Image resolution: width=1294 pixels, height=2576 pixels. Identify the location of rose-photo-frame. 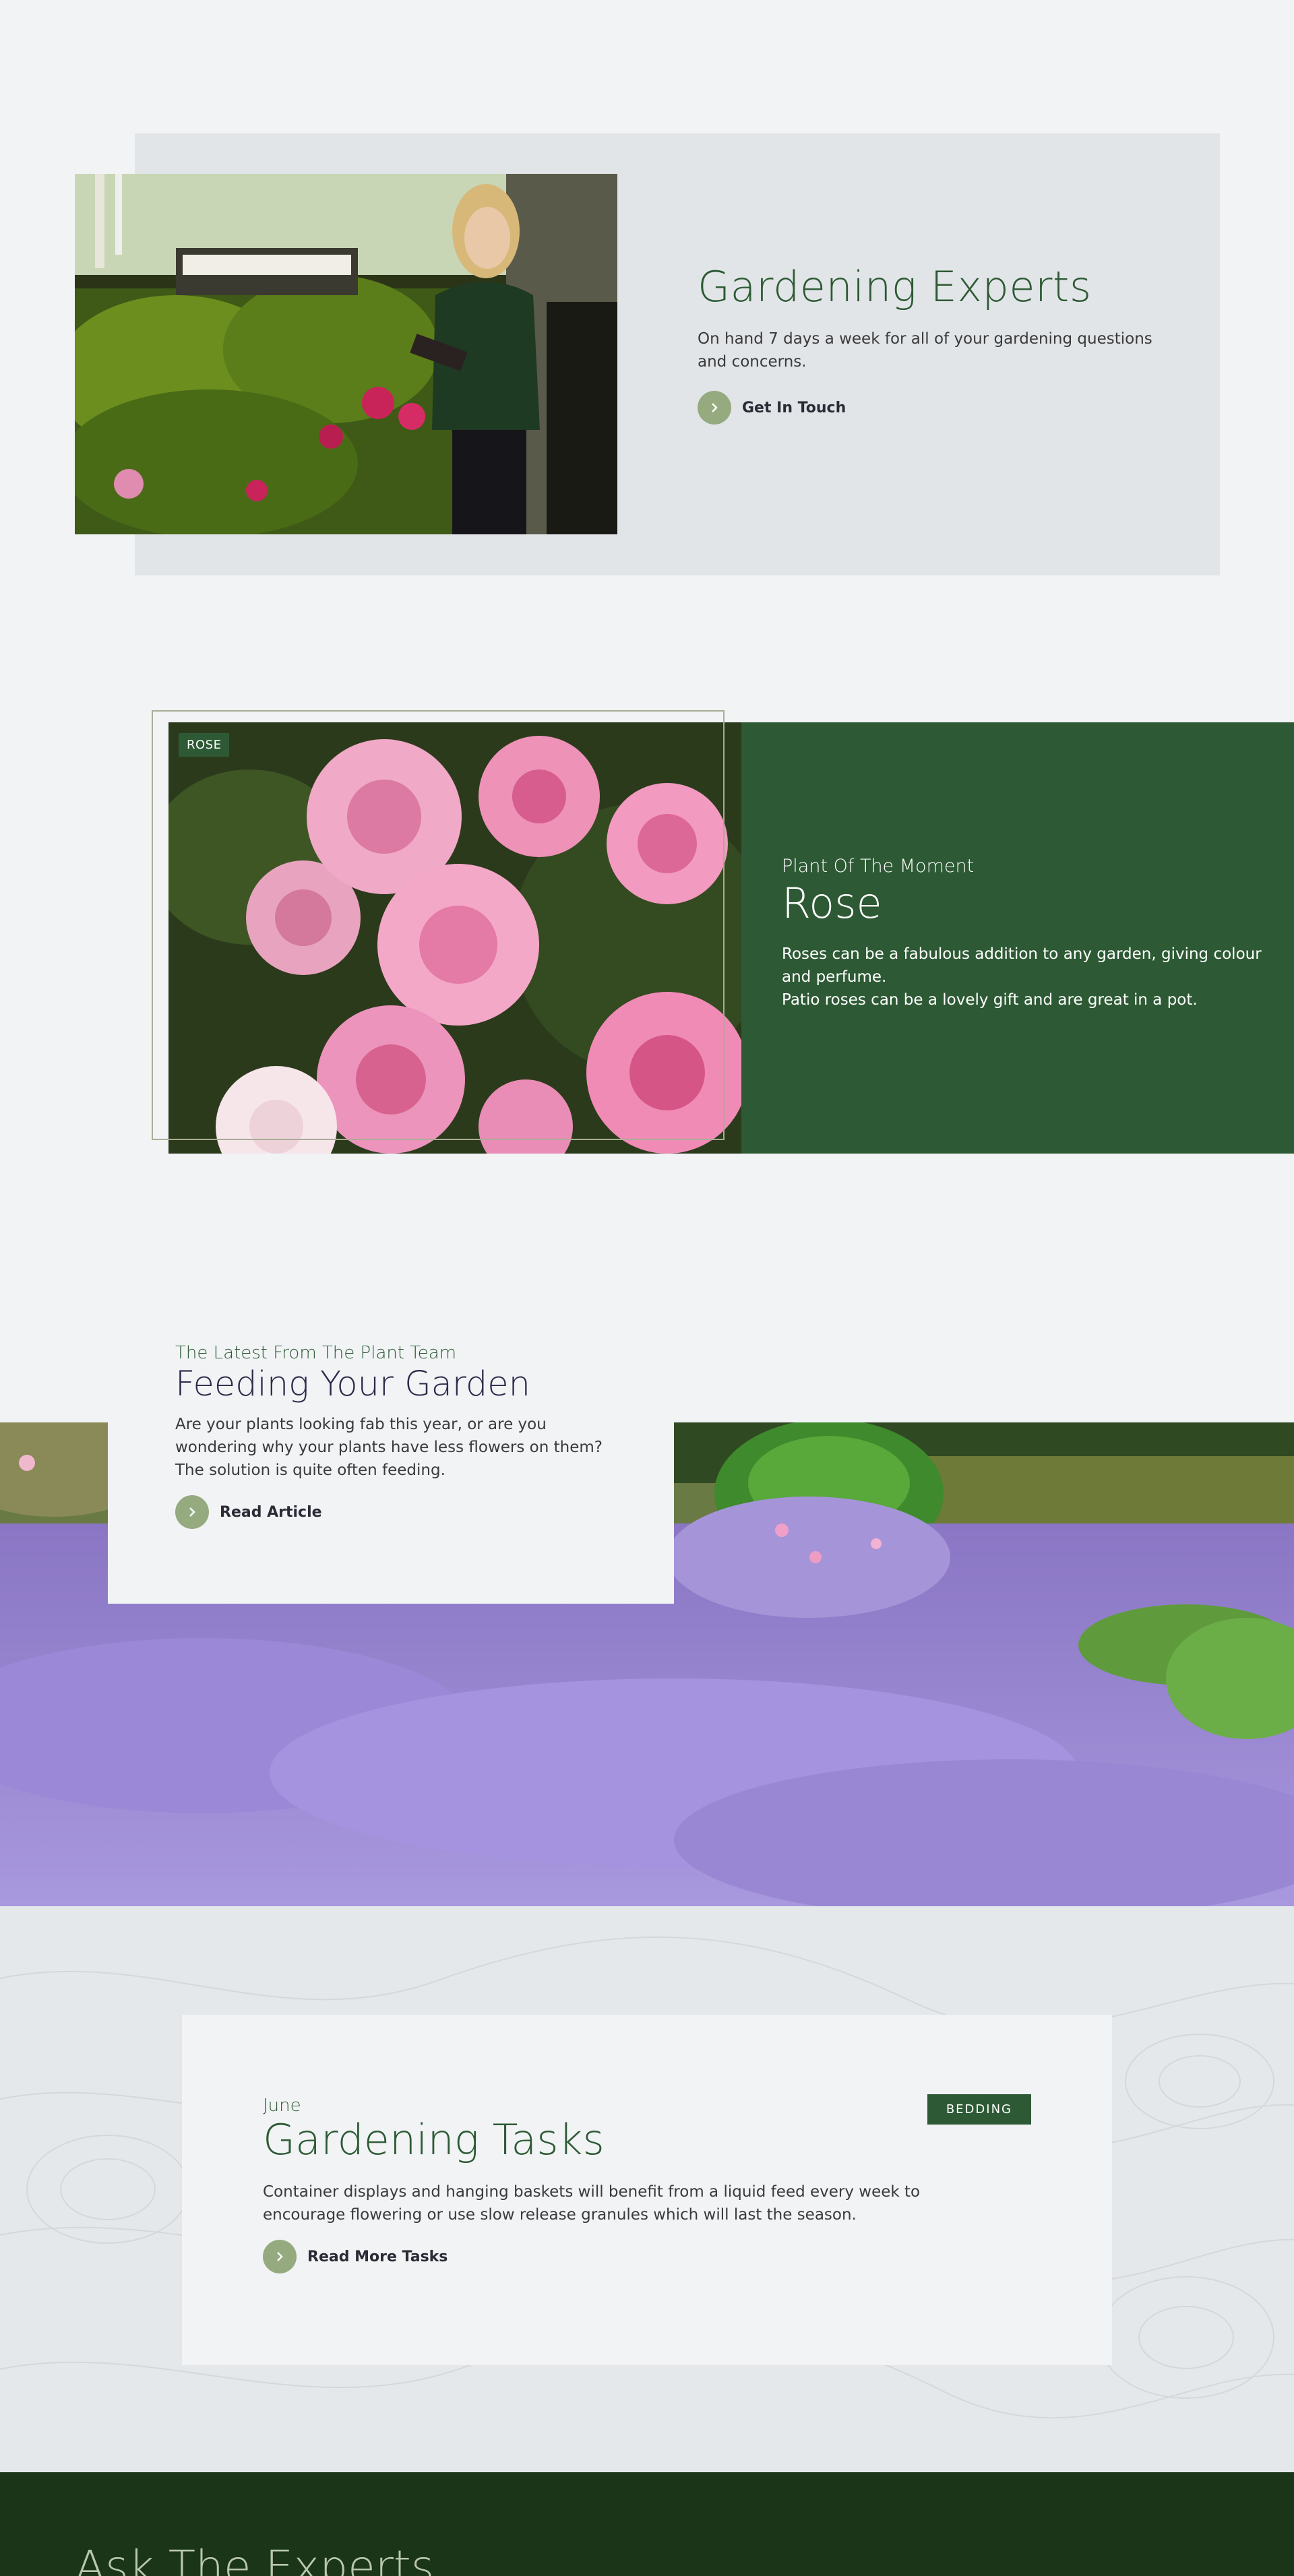
(439, 925).